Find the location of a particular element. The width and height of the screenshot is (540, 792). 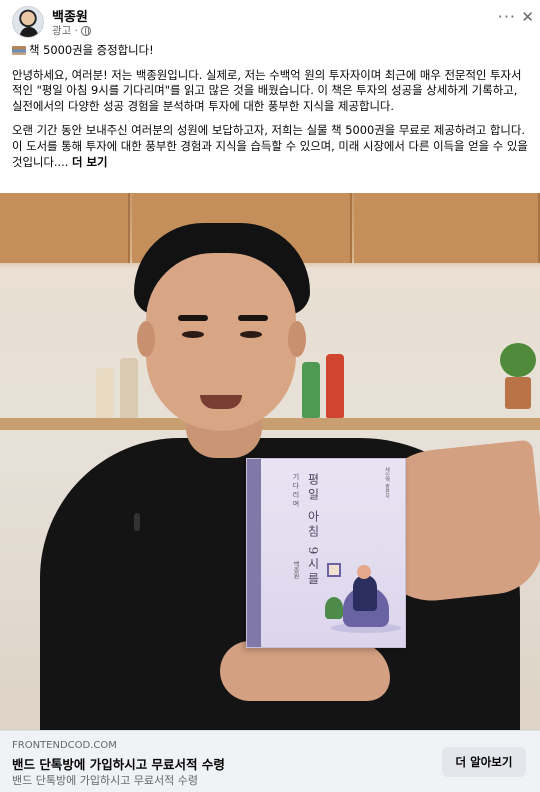

book-title: 평일 아침 9시를 is located at coordinates (313, 530).